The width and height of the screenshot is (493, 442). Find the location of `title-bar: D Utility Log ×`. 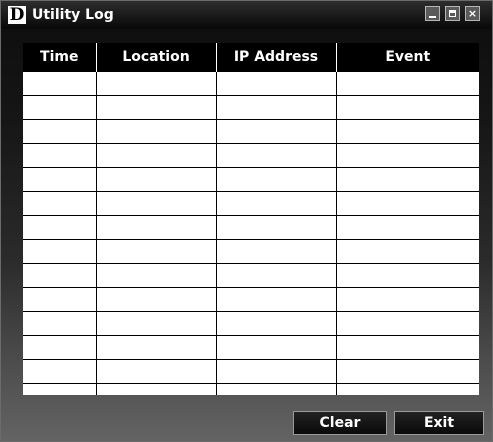

title-bar: D Utility Log × is located at coordinates (246, 15).